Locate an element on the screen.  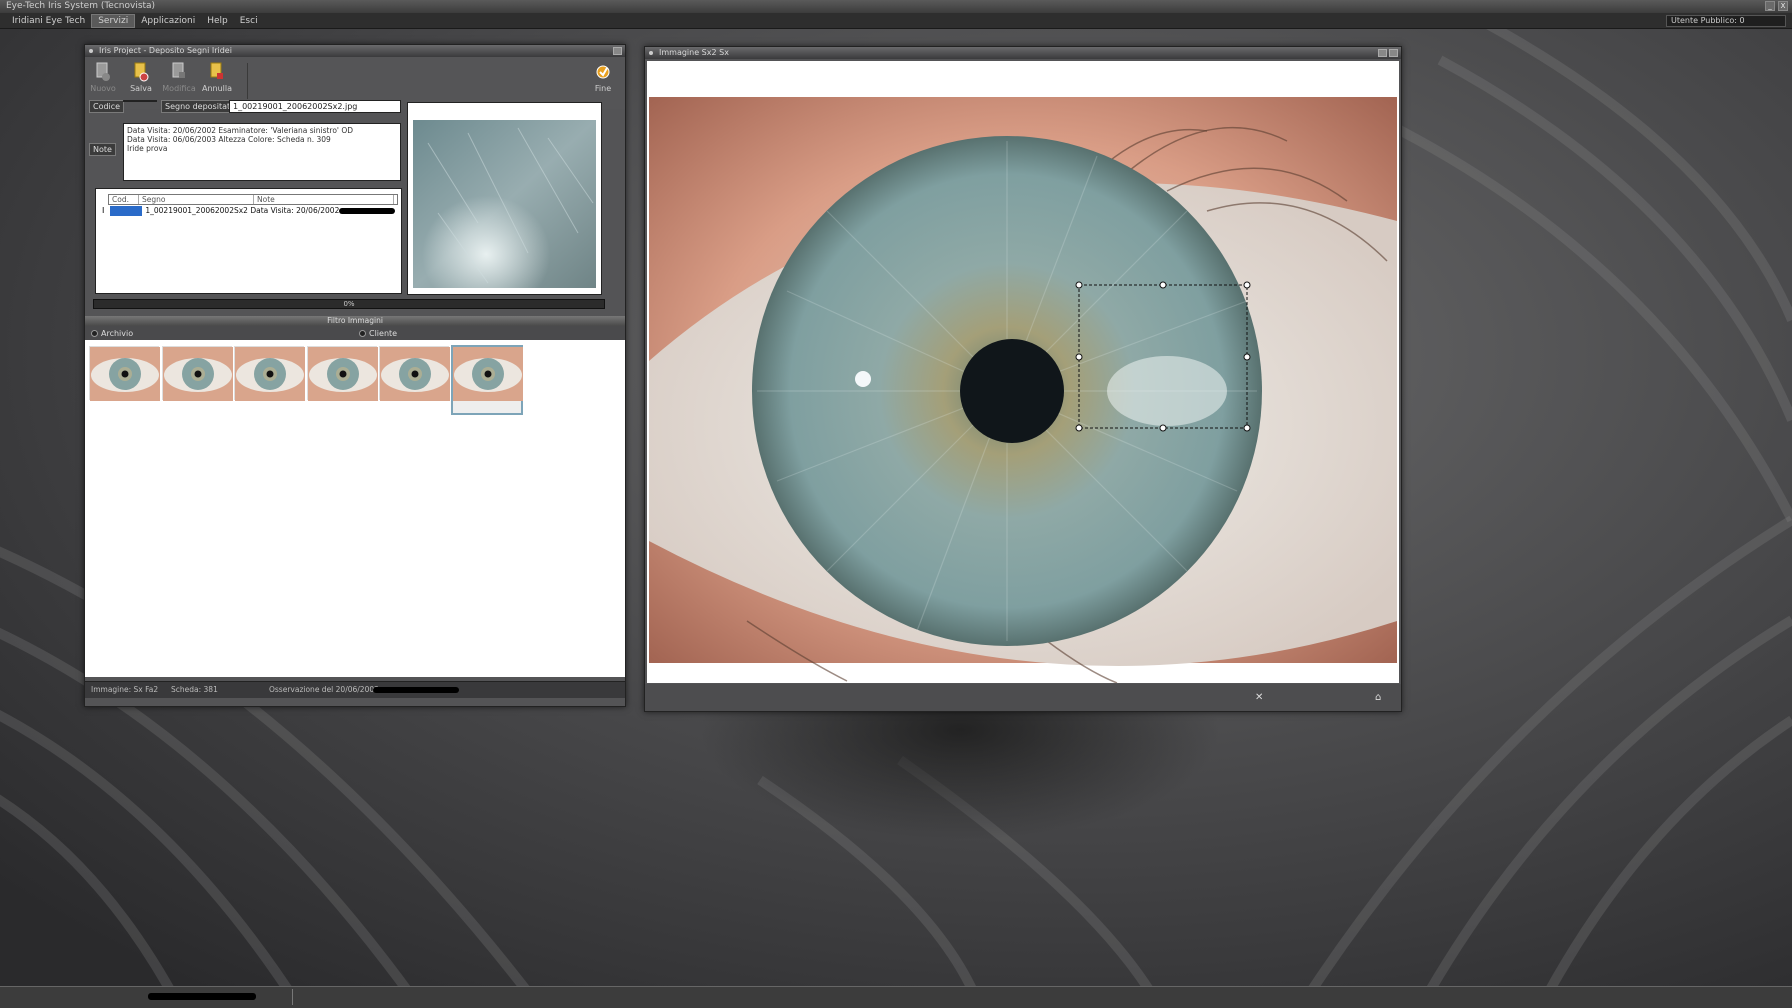
app-title: Eye-Tech Iris System (Tecnovista) is located at coordinates (81, 6).